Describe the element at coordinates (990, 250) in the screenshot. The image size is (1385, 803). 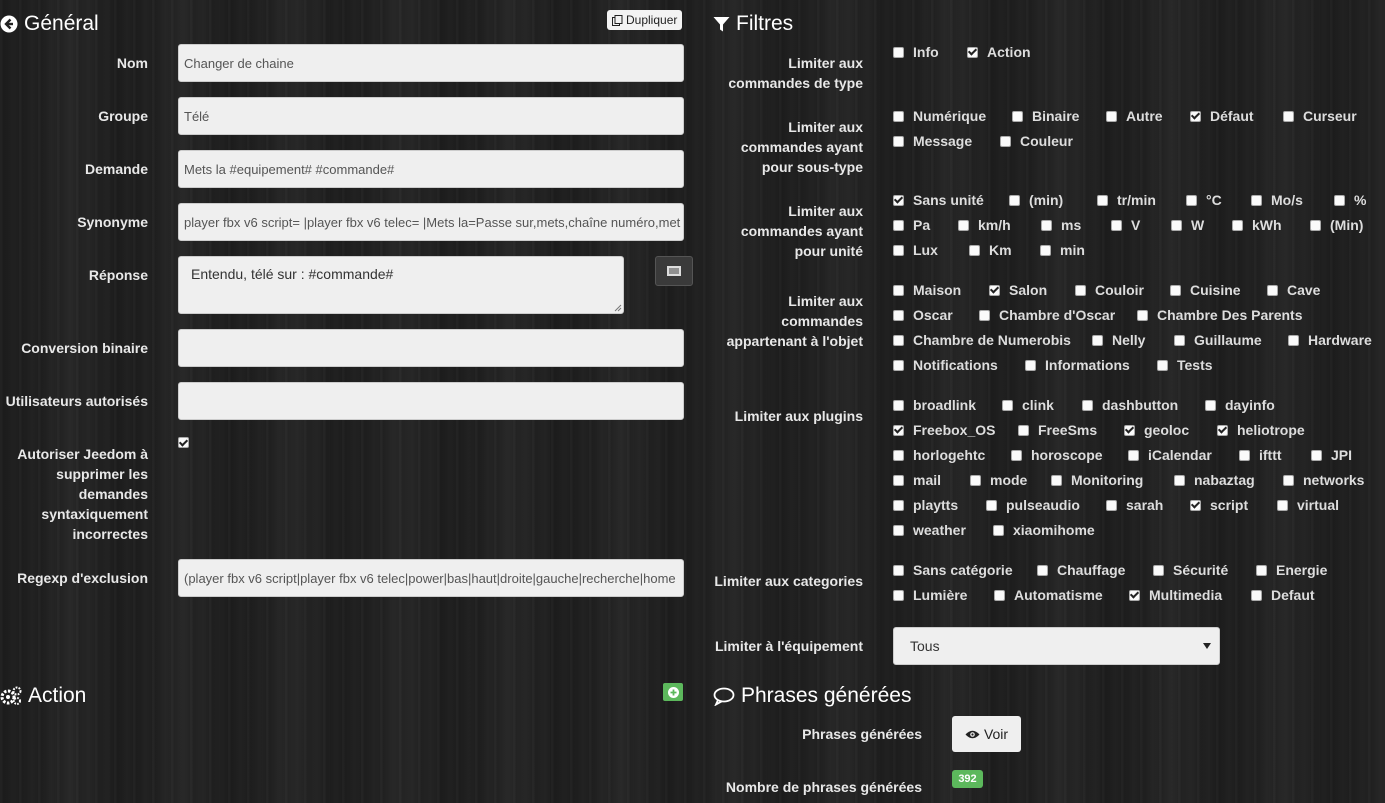
I see `filter-checkbox-unite: Km` at that location.